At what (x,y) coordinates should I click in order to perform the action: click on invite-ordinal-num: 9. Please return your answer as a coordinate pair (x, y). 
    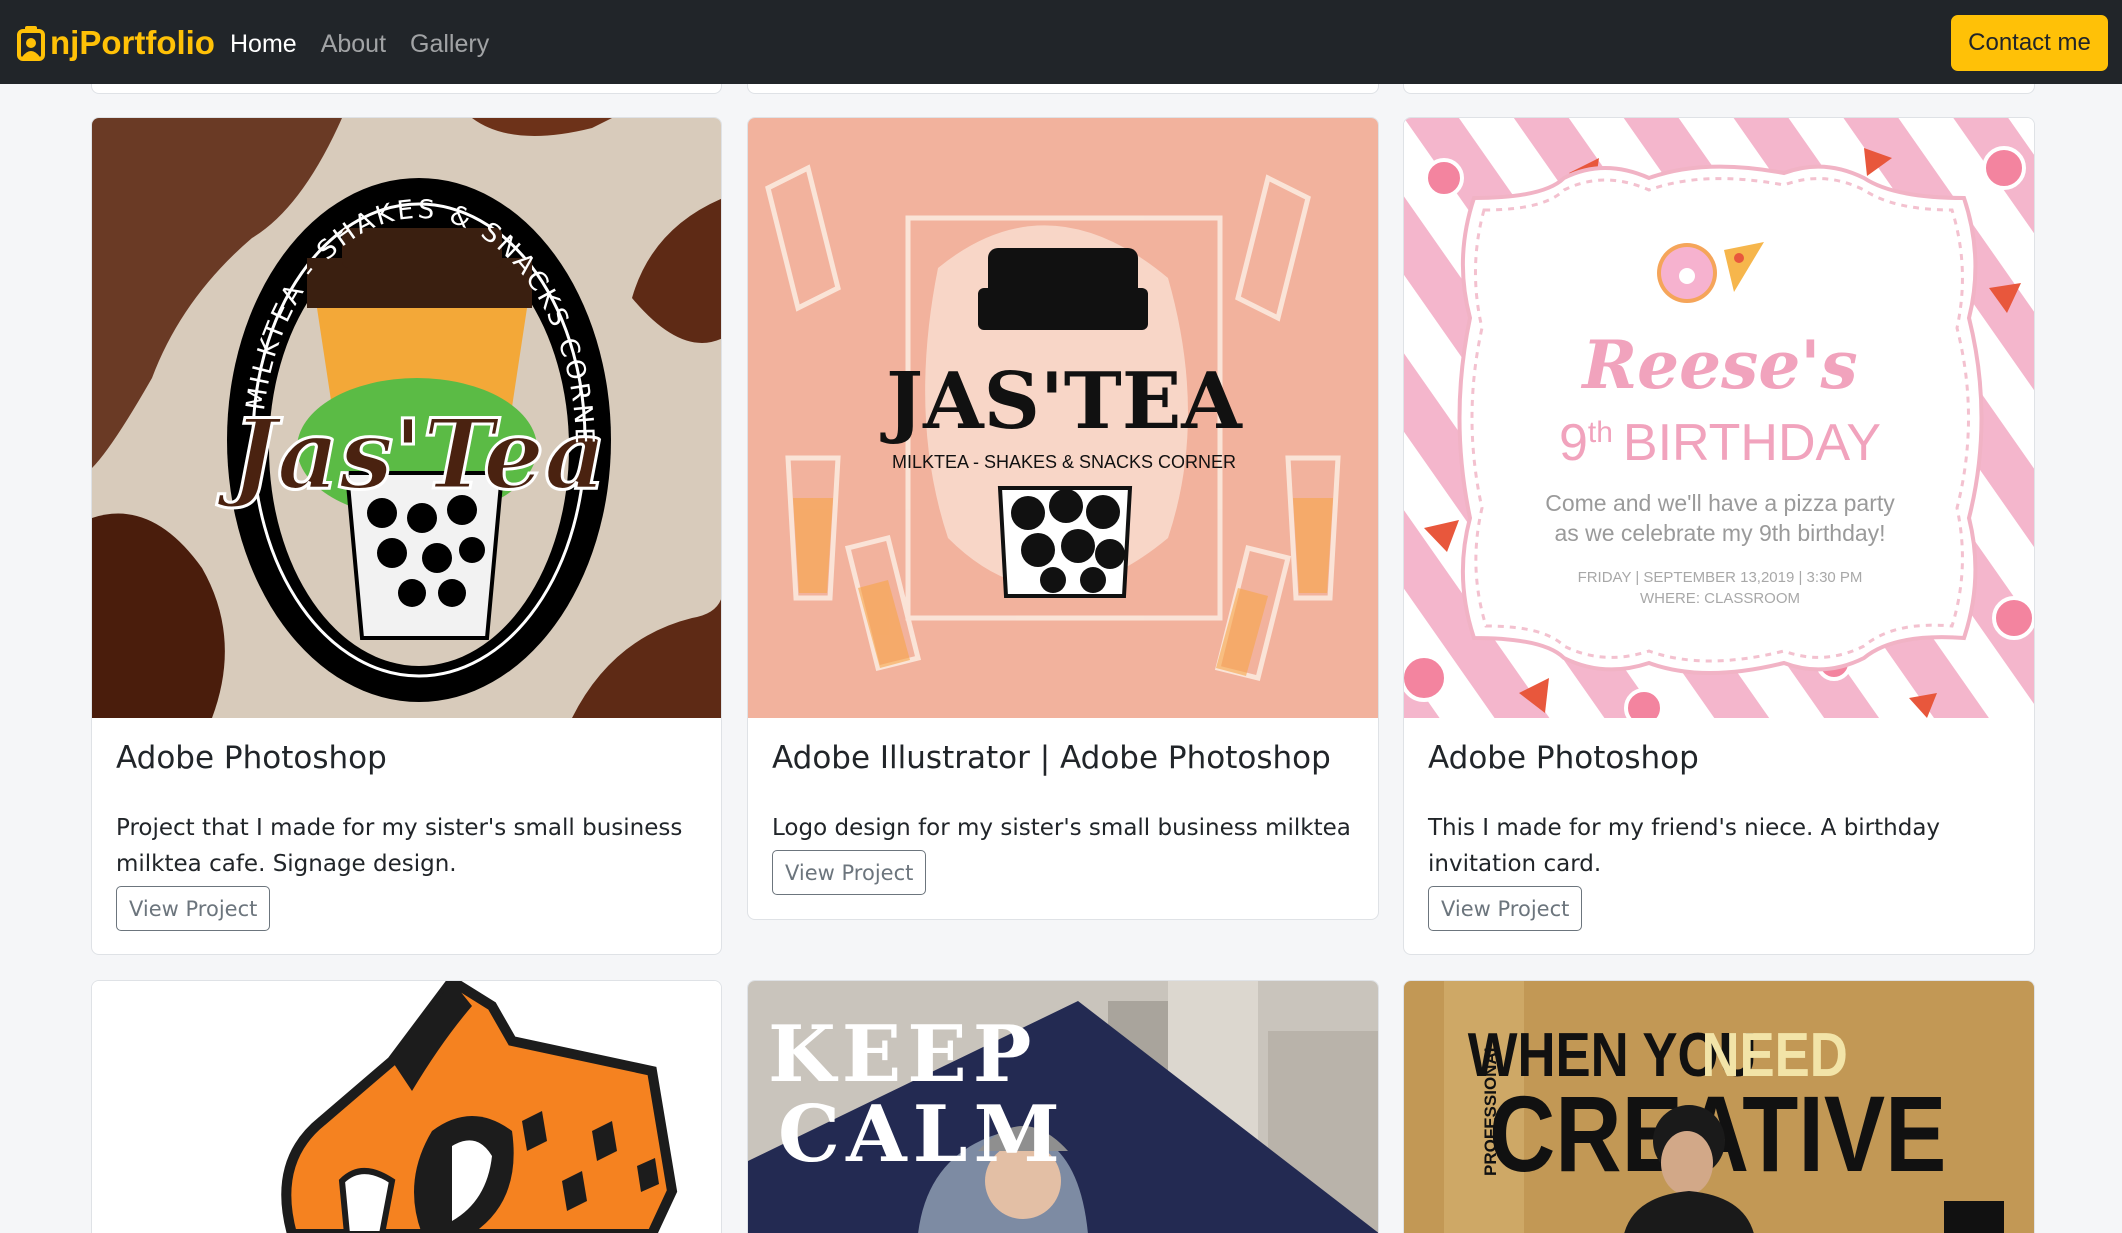
    Looking at the image, I should click on (1573, 443).